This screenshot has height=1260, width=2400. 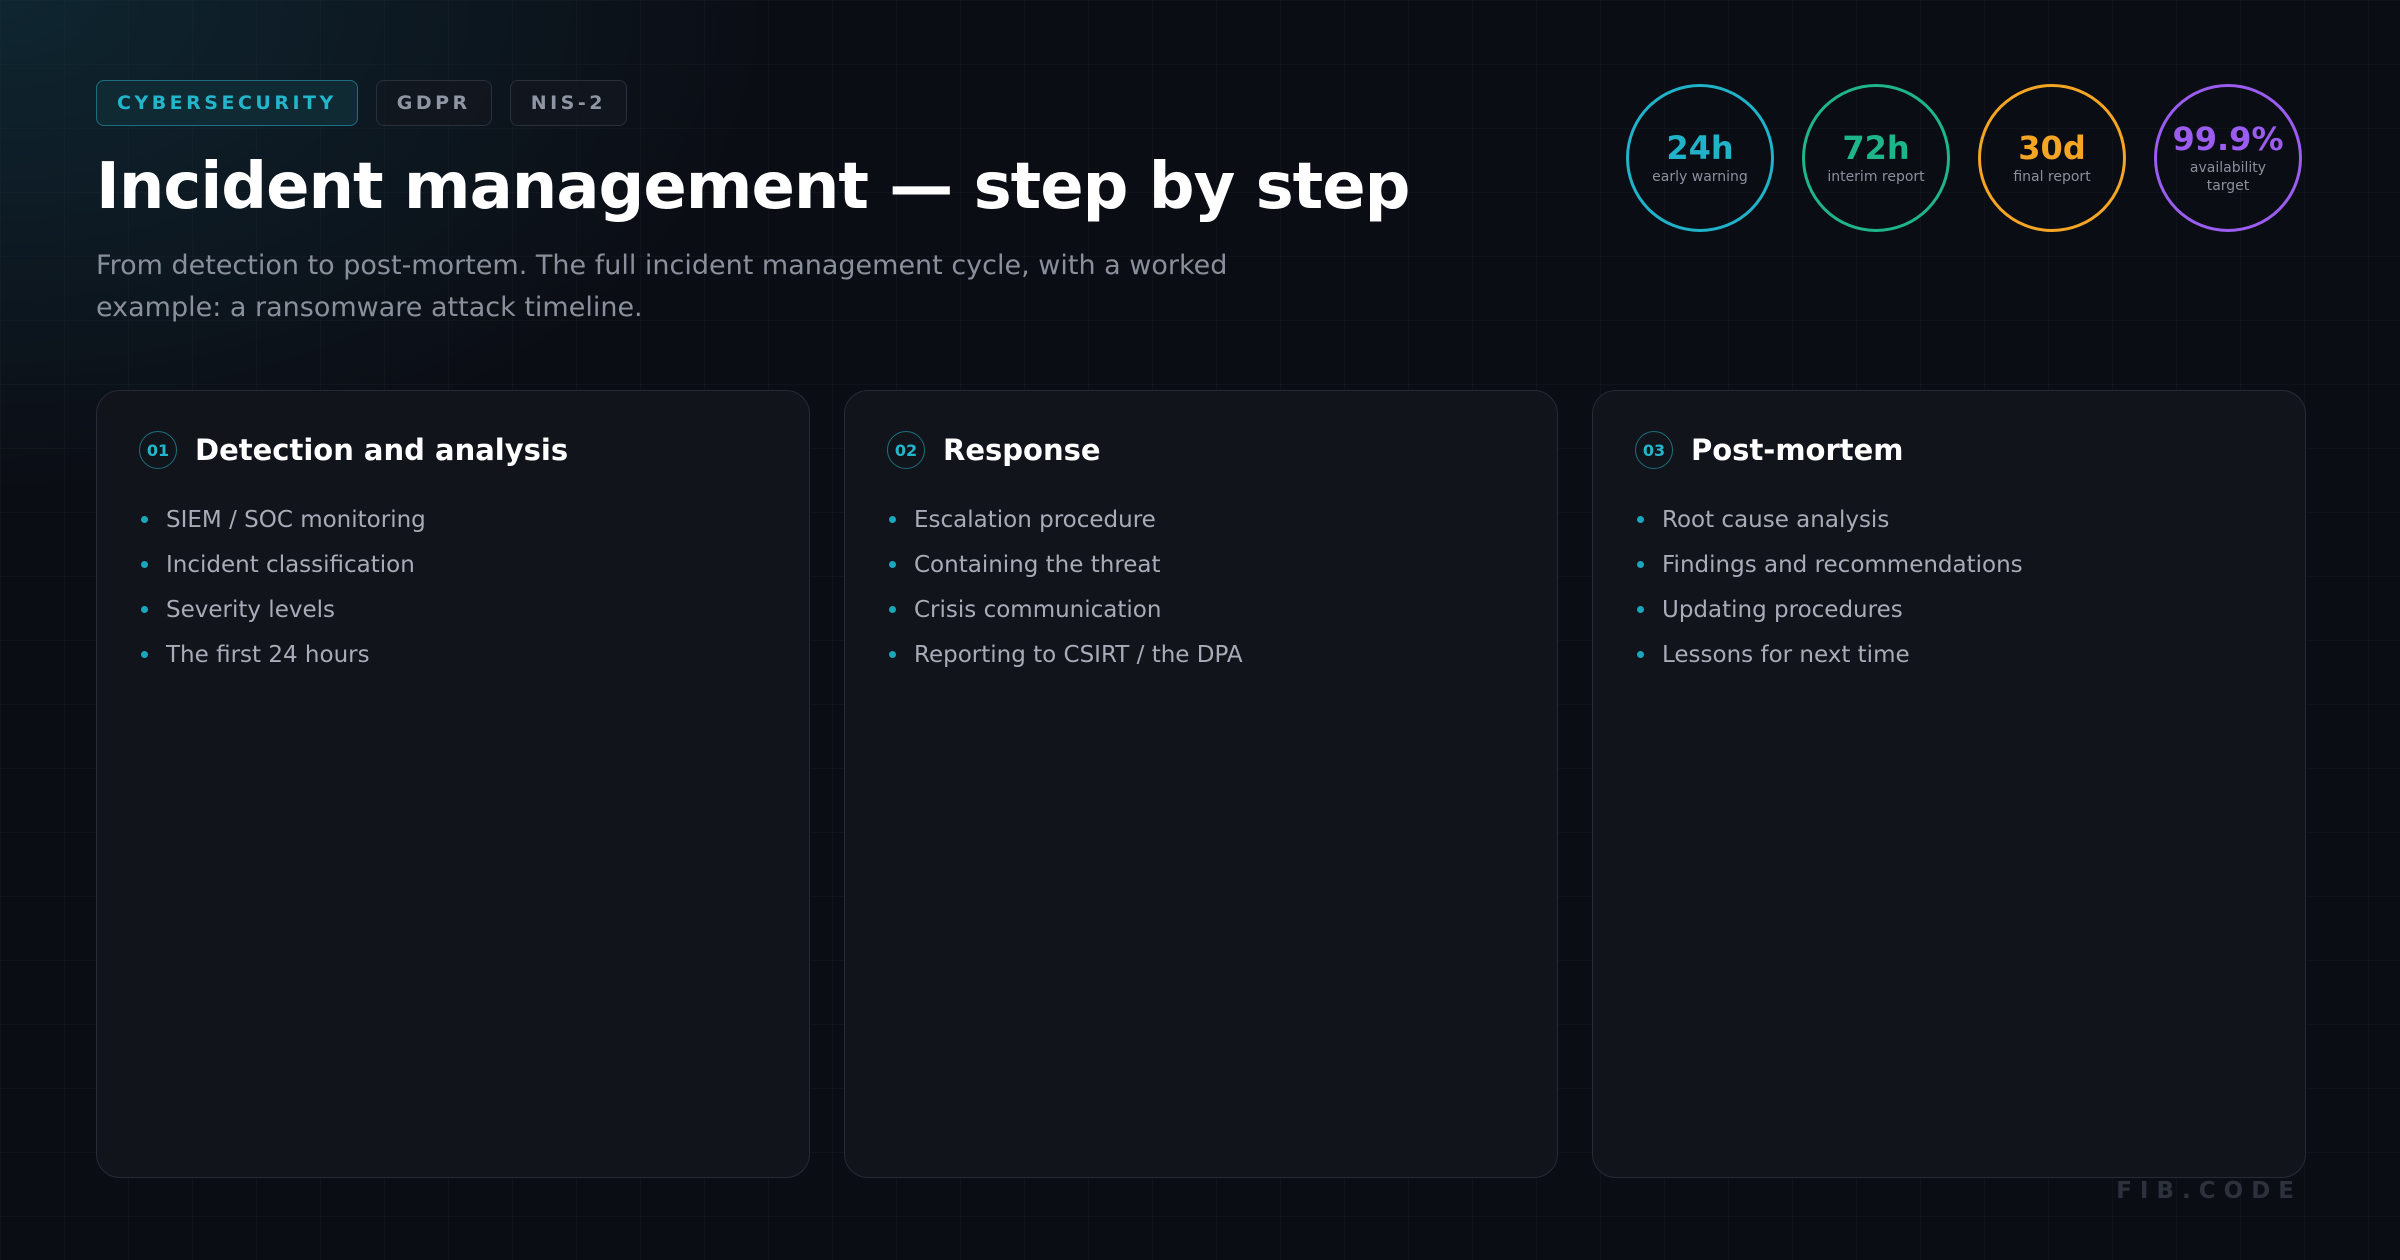 I want to click on tag-gdpr: GDPR, so click(x=433, y=103).